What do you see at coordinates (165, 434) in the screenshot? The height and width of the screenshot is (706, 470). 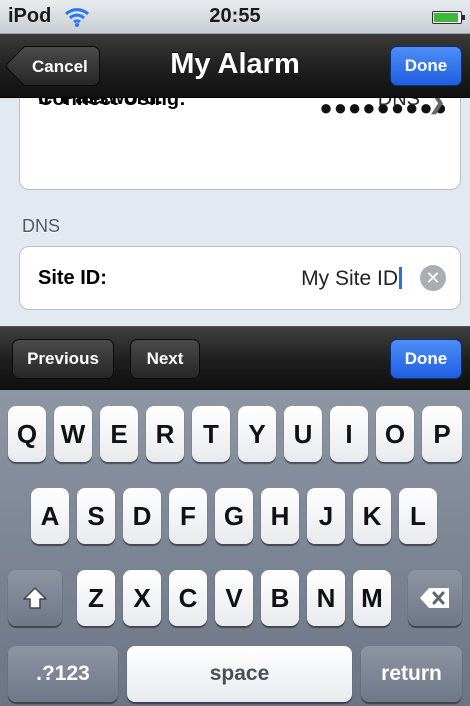 I see `key-r: R` at bounding box center [165, 434].